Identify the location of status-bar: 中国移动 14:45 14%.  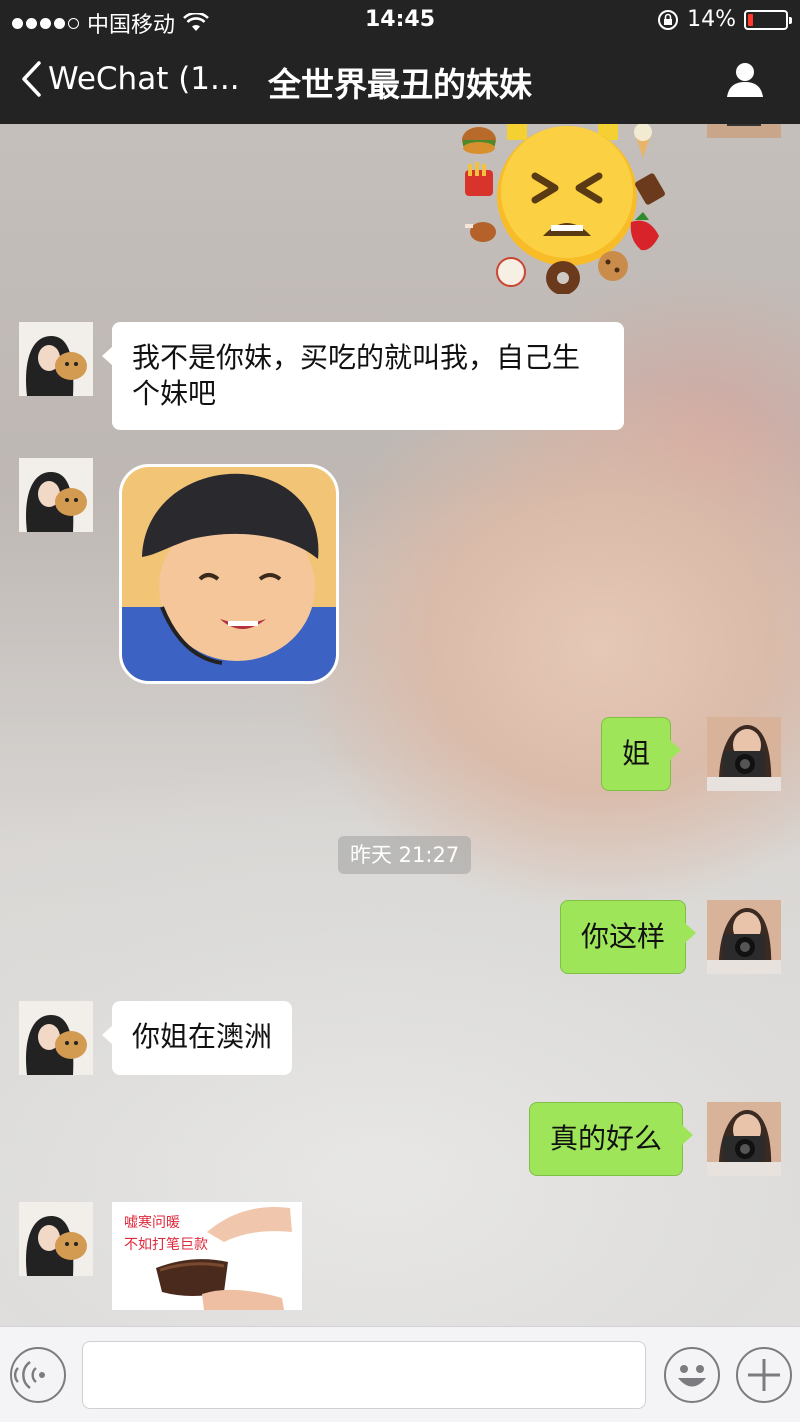
(400, 20).